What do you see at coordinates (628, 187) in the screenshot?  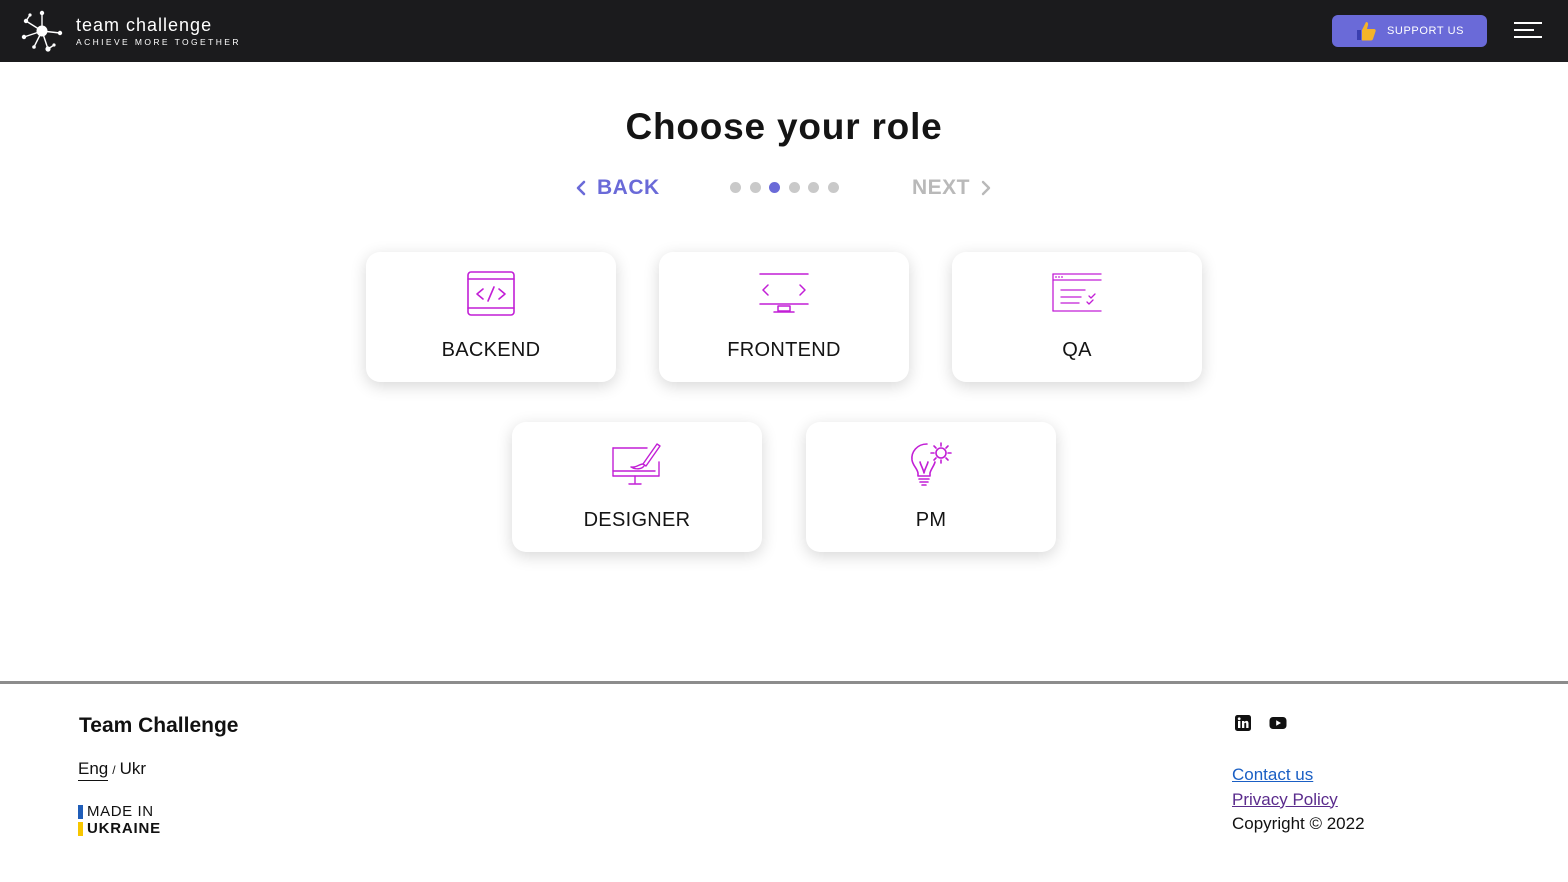 I see `back-label: BACK` at bounding box center [628, 187].